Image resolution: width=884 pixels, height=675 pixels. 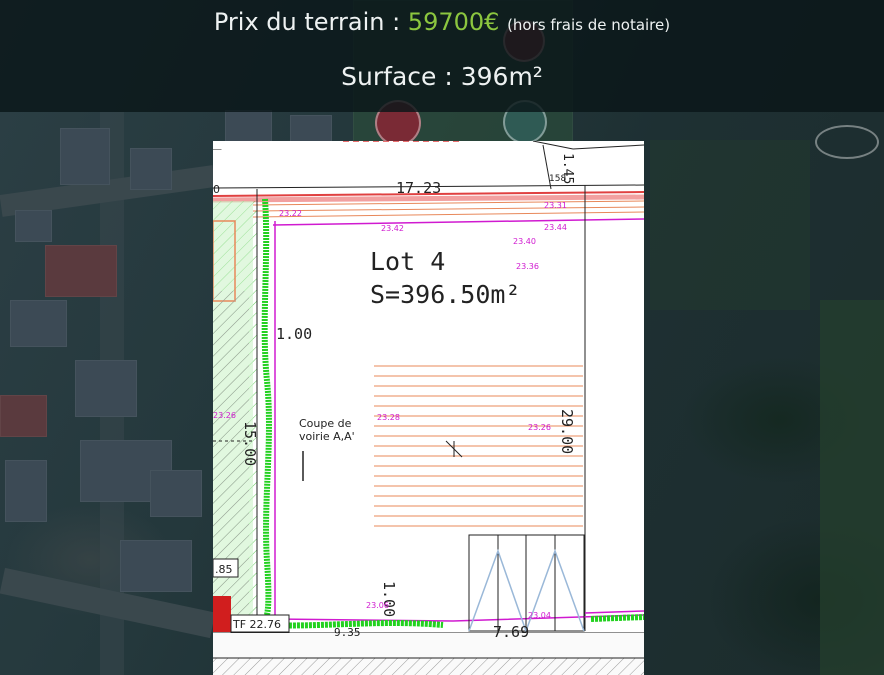 I want to click on corner-label: 158, so click(x=558, y=179).